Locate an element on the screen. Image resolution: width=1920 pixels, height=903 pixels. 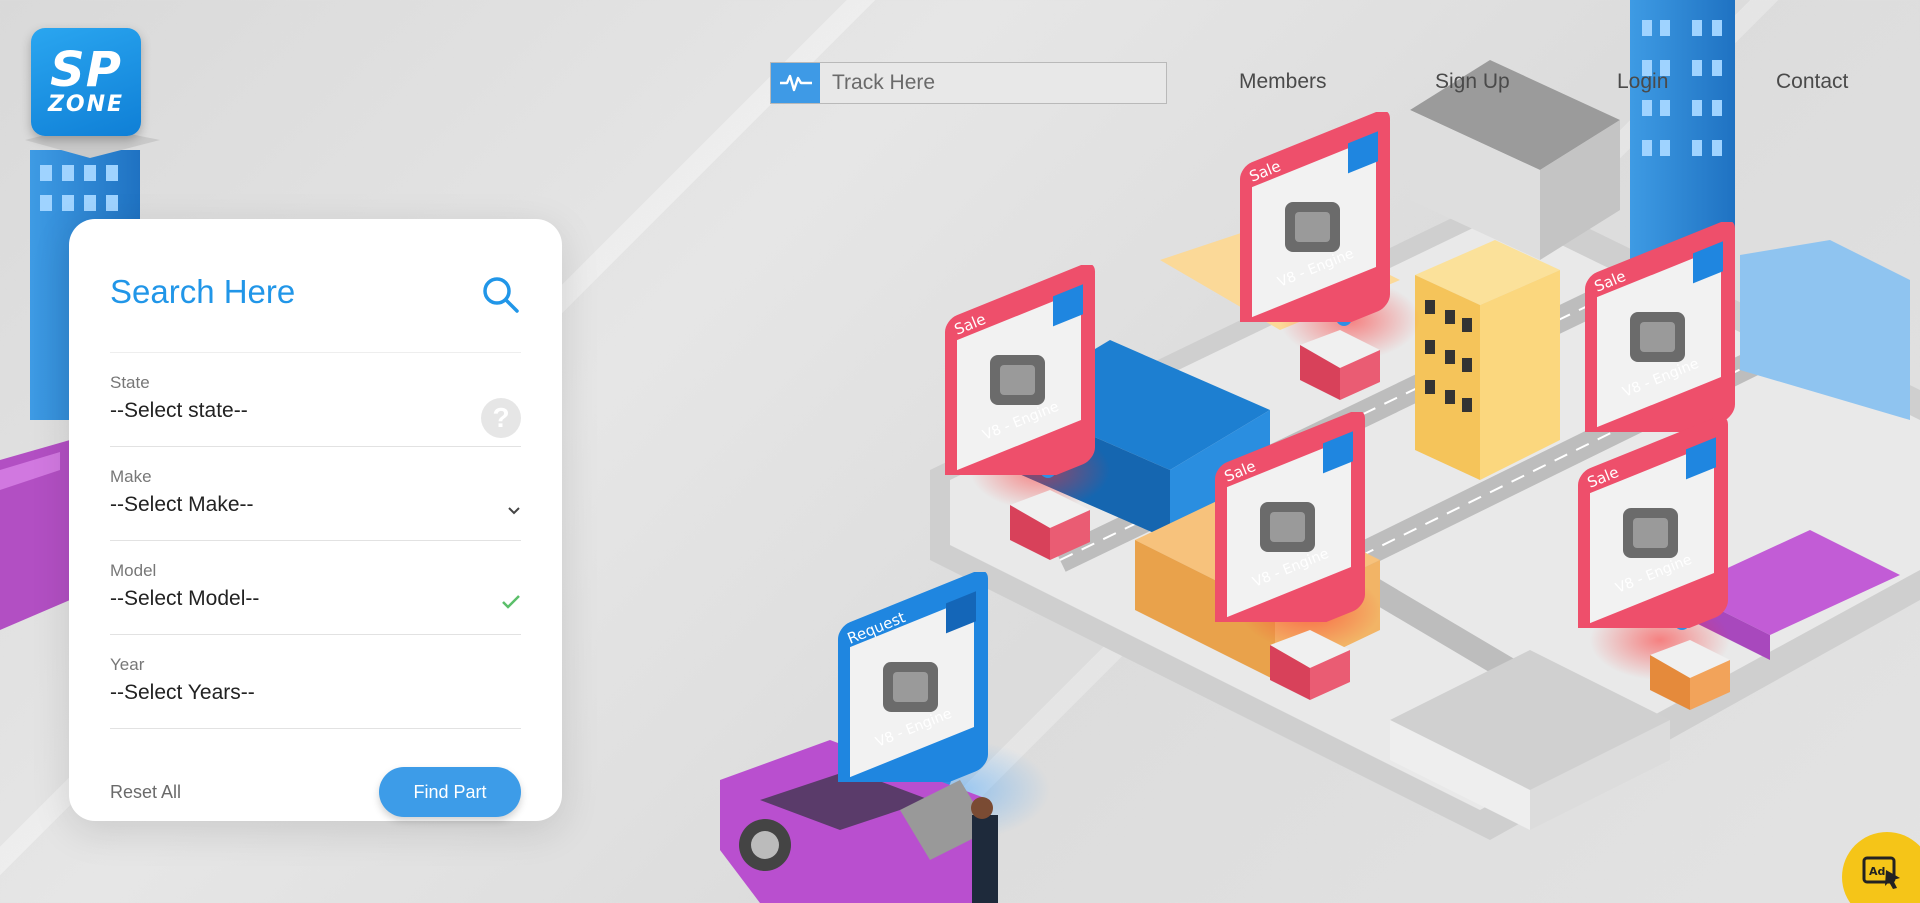
sp-zone-logo: SP ZONE is located at coordinates (86, 82).